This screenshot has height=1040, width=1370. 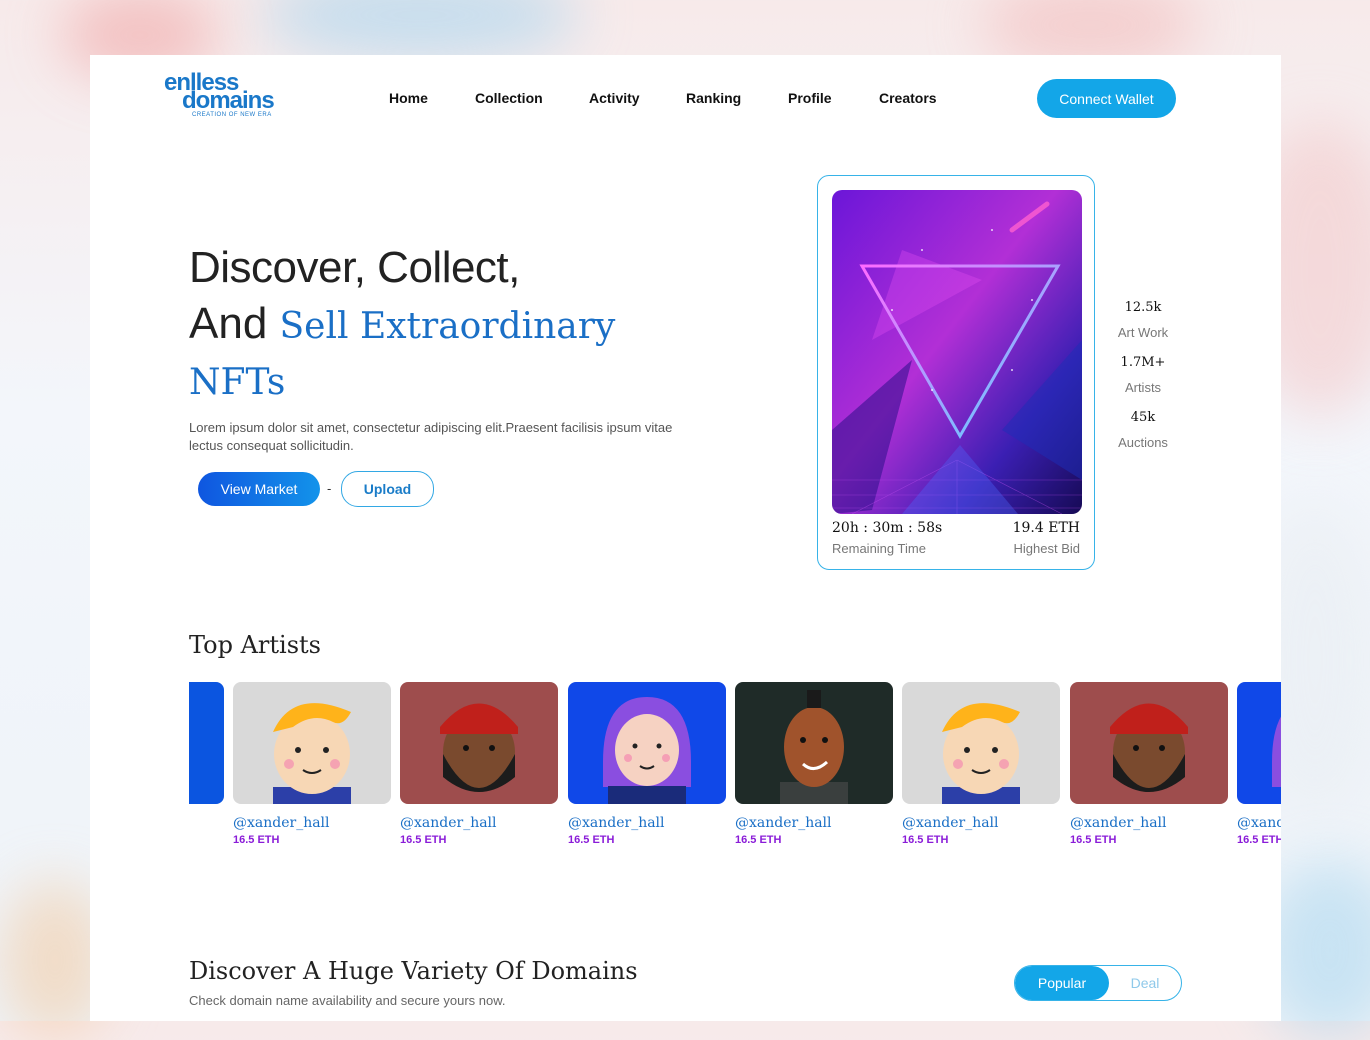 I want to click on connect-wallet-button: Connect Wallet, so click(x=1106, y=98).